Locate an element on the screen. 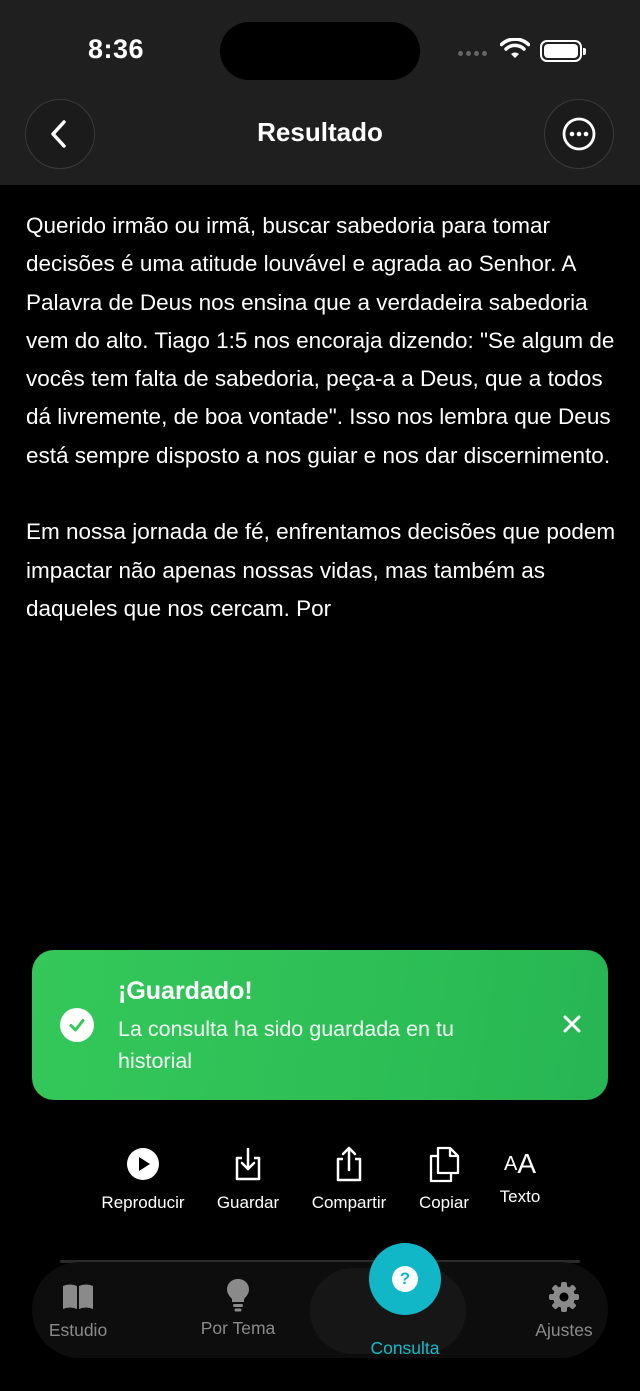 The height and width of the screenshot is (1391, 640). copy-icon is located at coordinates (444, 1164).